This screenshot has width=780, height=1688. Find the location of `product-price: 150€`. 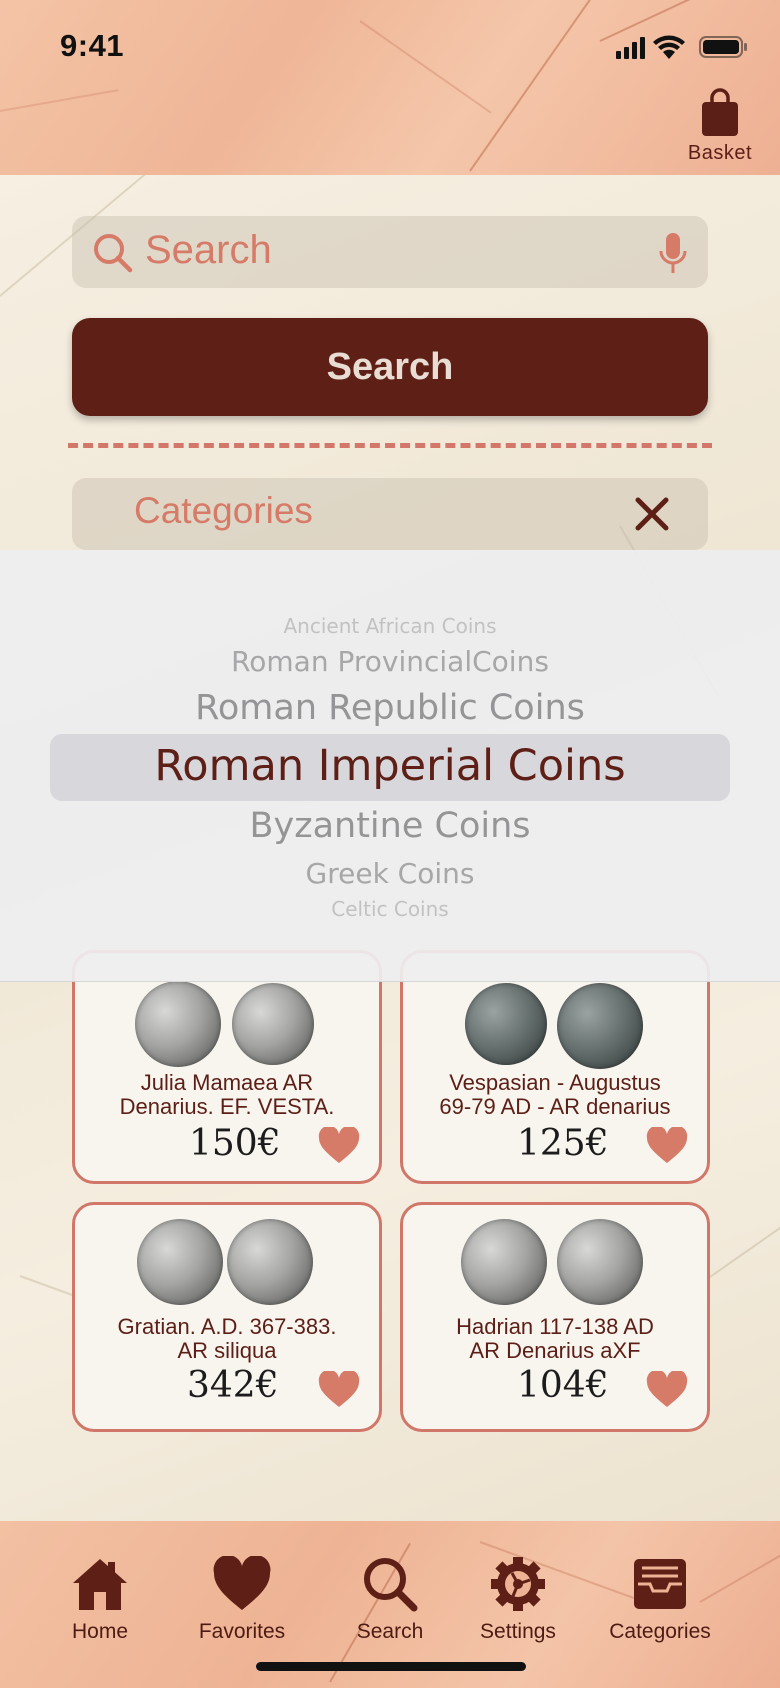

product-price: 150€ is located at coordinates (235, 1143).